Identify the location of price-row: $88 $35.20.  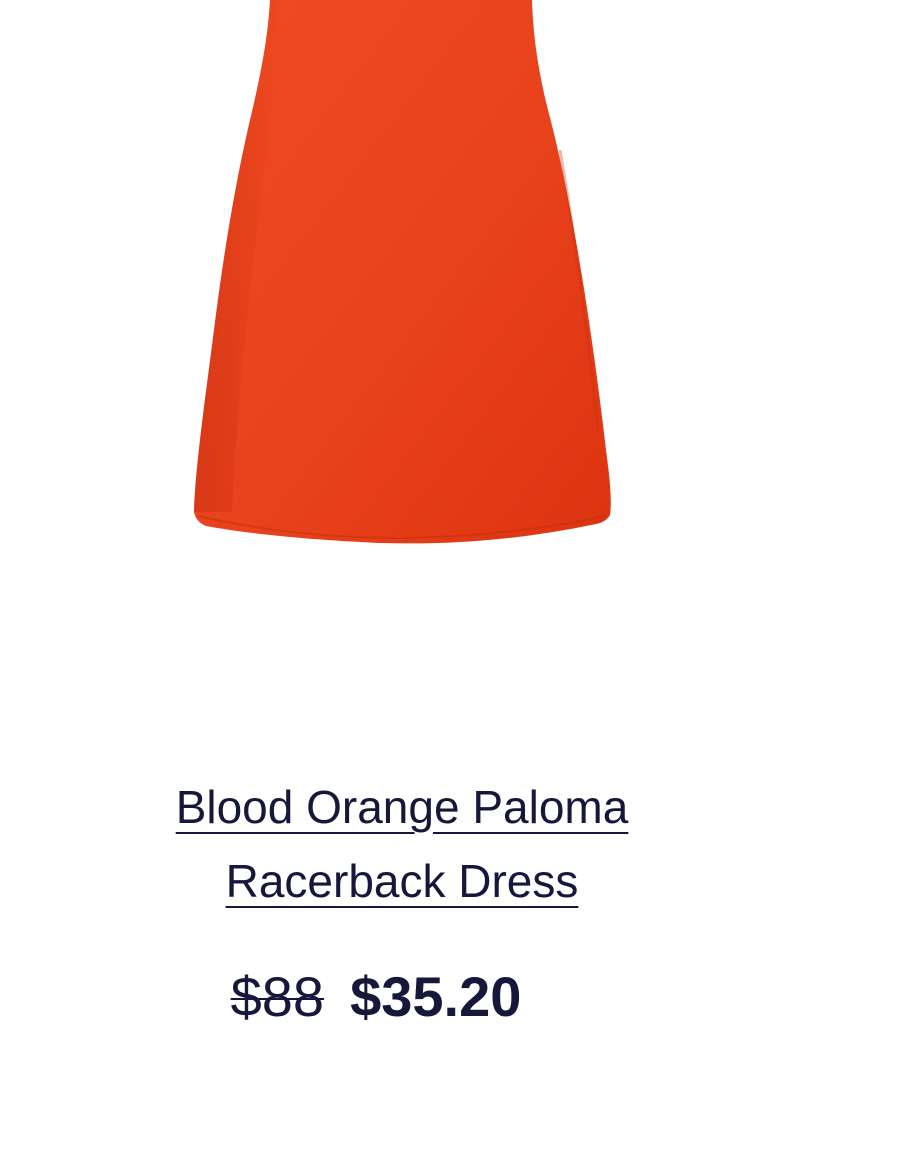
(372, 997).